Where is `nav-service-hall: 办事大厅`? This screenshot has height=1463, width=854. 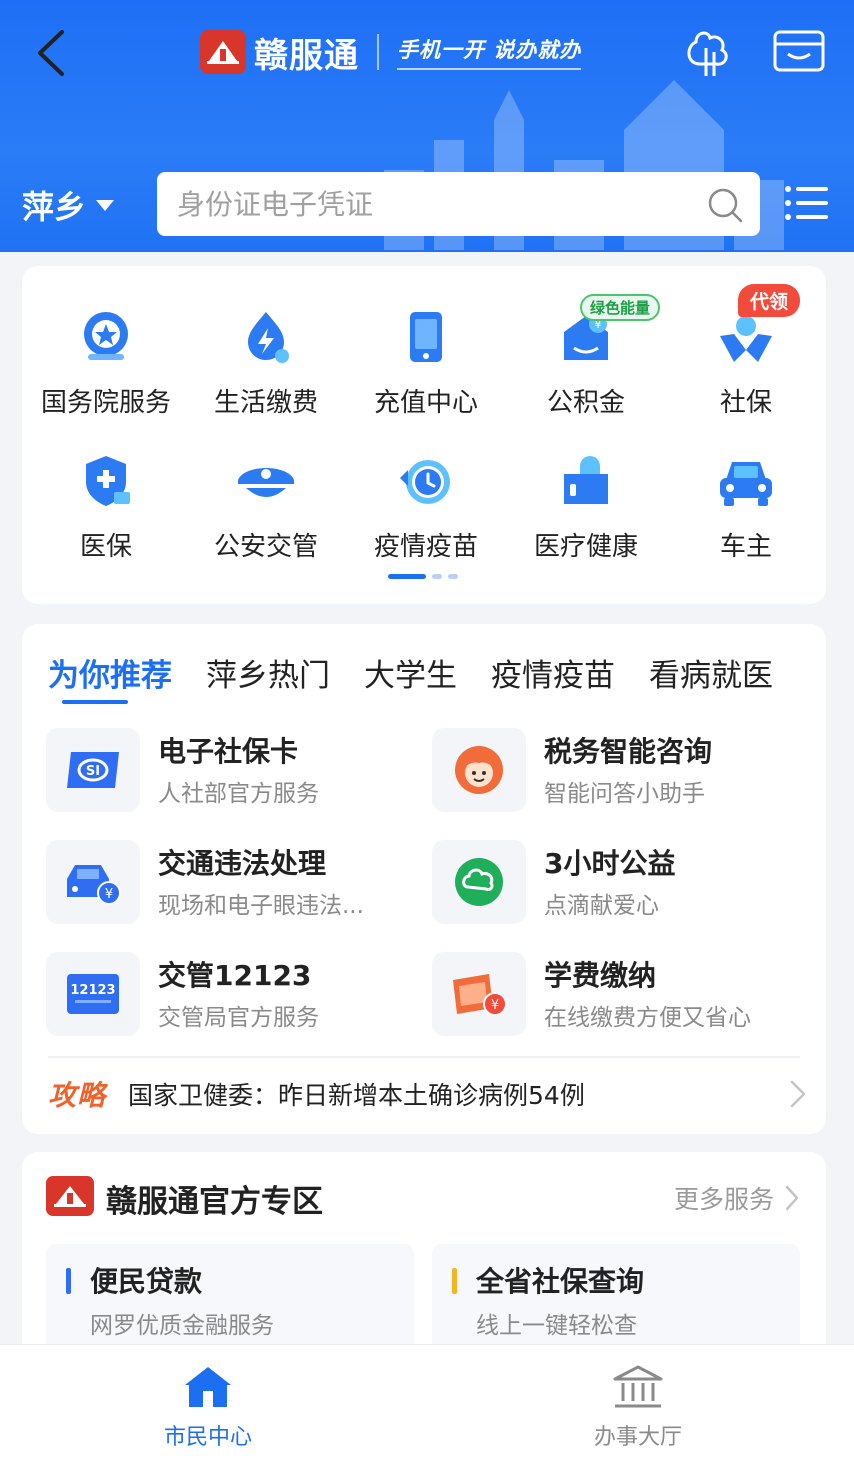
nav-service-hall: 办事大厅 is located at coordinates (638, 1407).